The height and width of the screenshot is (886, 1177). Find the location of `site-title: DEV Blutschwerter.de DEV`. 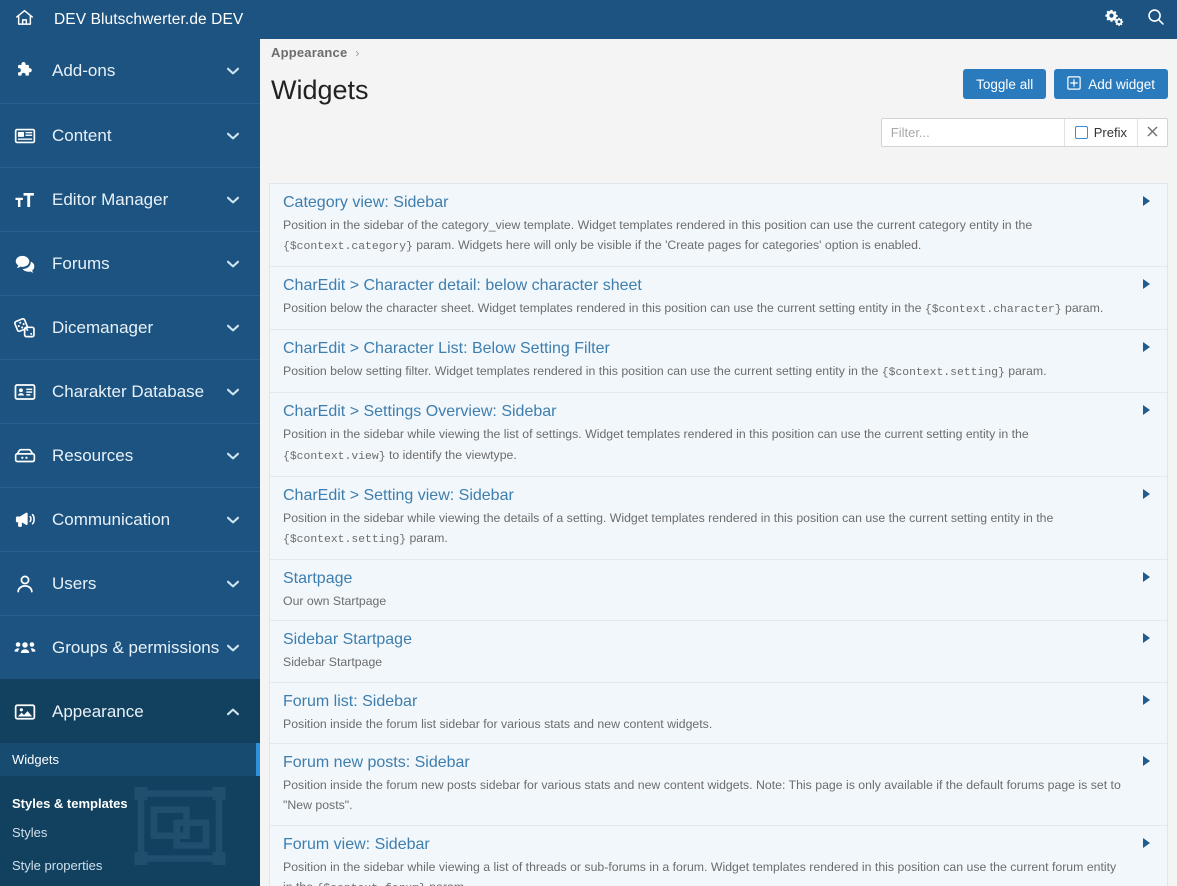

site-title: DEV Blutschwerter.de DEV is located at coordinates (149, 19).